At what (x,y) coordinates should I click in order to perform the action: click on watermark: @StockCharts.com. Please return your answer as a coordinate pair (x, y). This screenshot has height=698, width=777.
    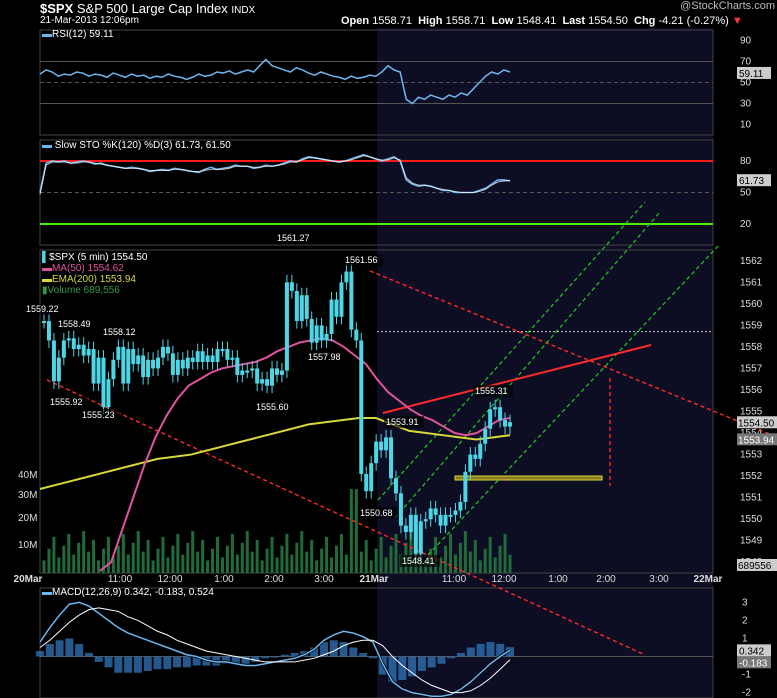
    Looking at the image, I should click on (727, 6).